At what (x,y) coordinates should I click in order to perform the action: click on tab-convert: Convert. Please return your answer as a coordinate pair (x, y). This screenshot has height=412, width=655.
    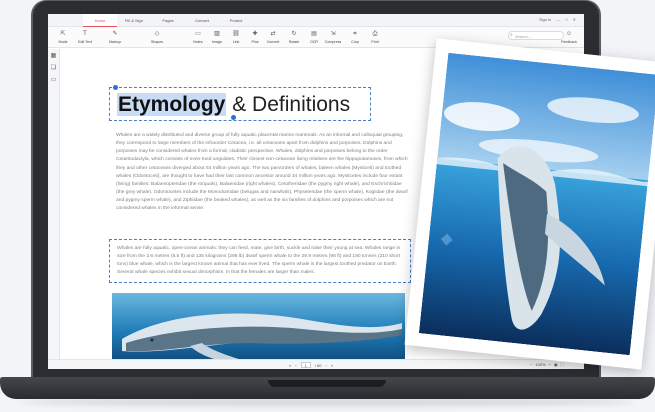
    Looking at the image, I should click on (202, 20).